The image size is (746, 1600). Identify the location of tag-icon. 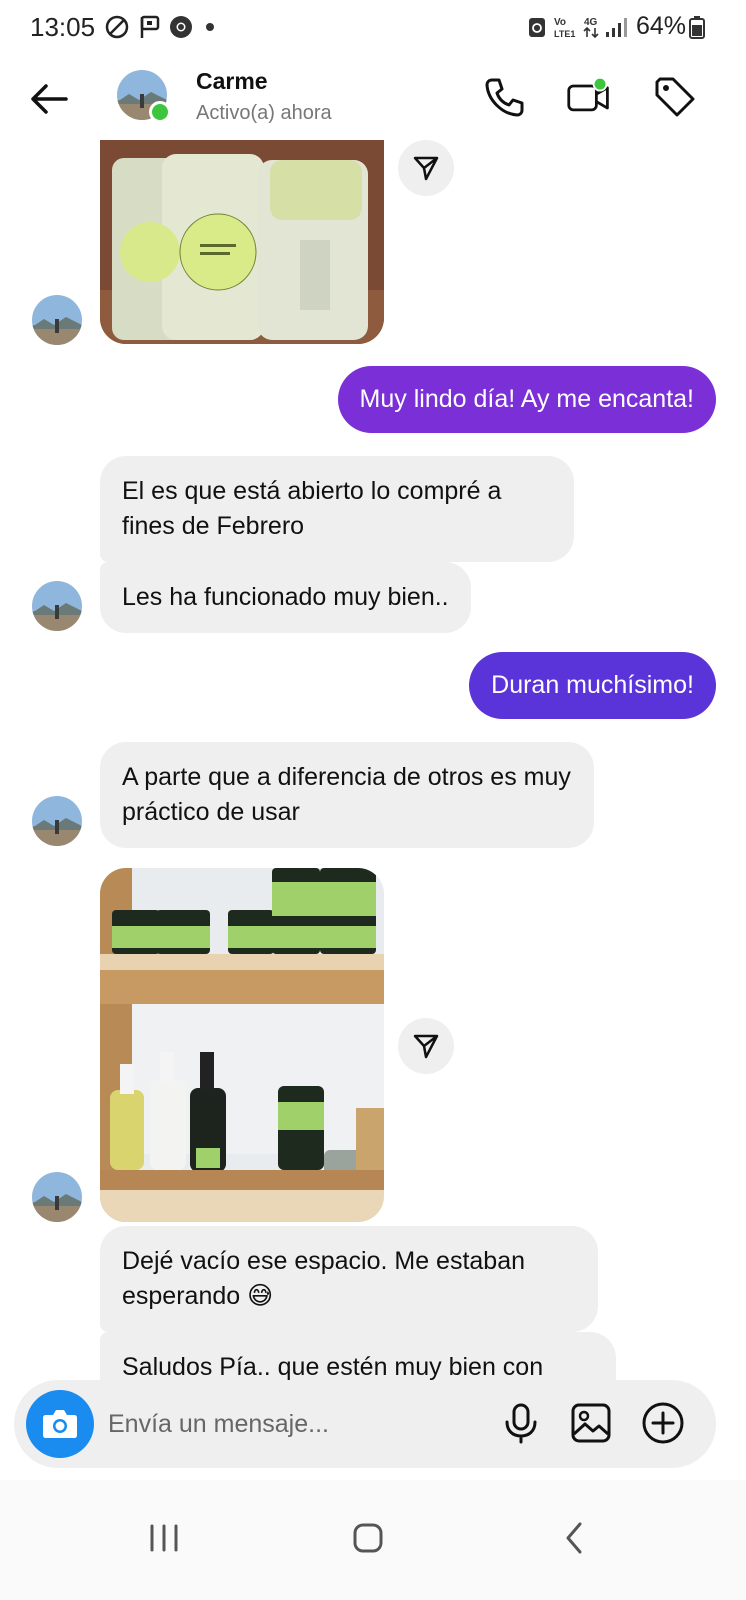
(675, 97).